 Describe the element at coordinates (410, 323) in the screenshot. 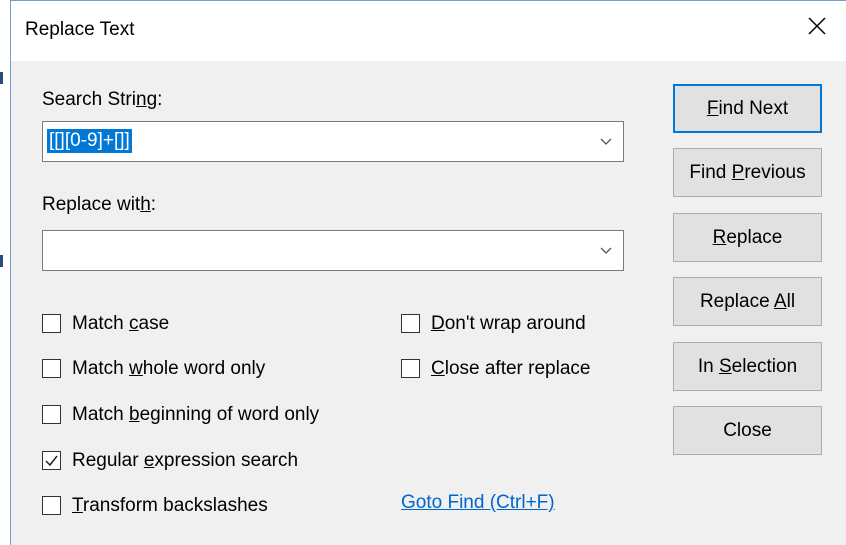

I see `dont-wrap-checkbox` at that location.